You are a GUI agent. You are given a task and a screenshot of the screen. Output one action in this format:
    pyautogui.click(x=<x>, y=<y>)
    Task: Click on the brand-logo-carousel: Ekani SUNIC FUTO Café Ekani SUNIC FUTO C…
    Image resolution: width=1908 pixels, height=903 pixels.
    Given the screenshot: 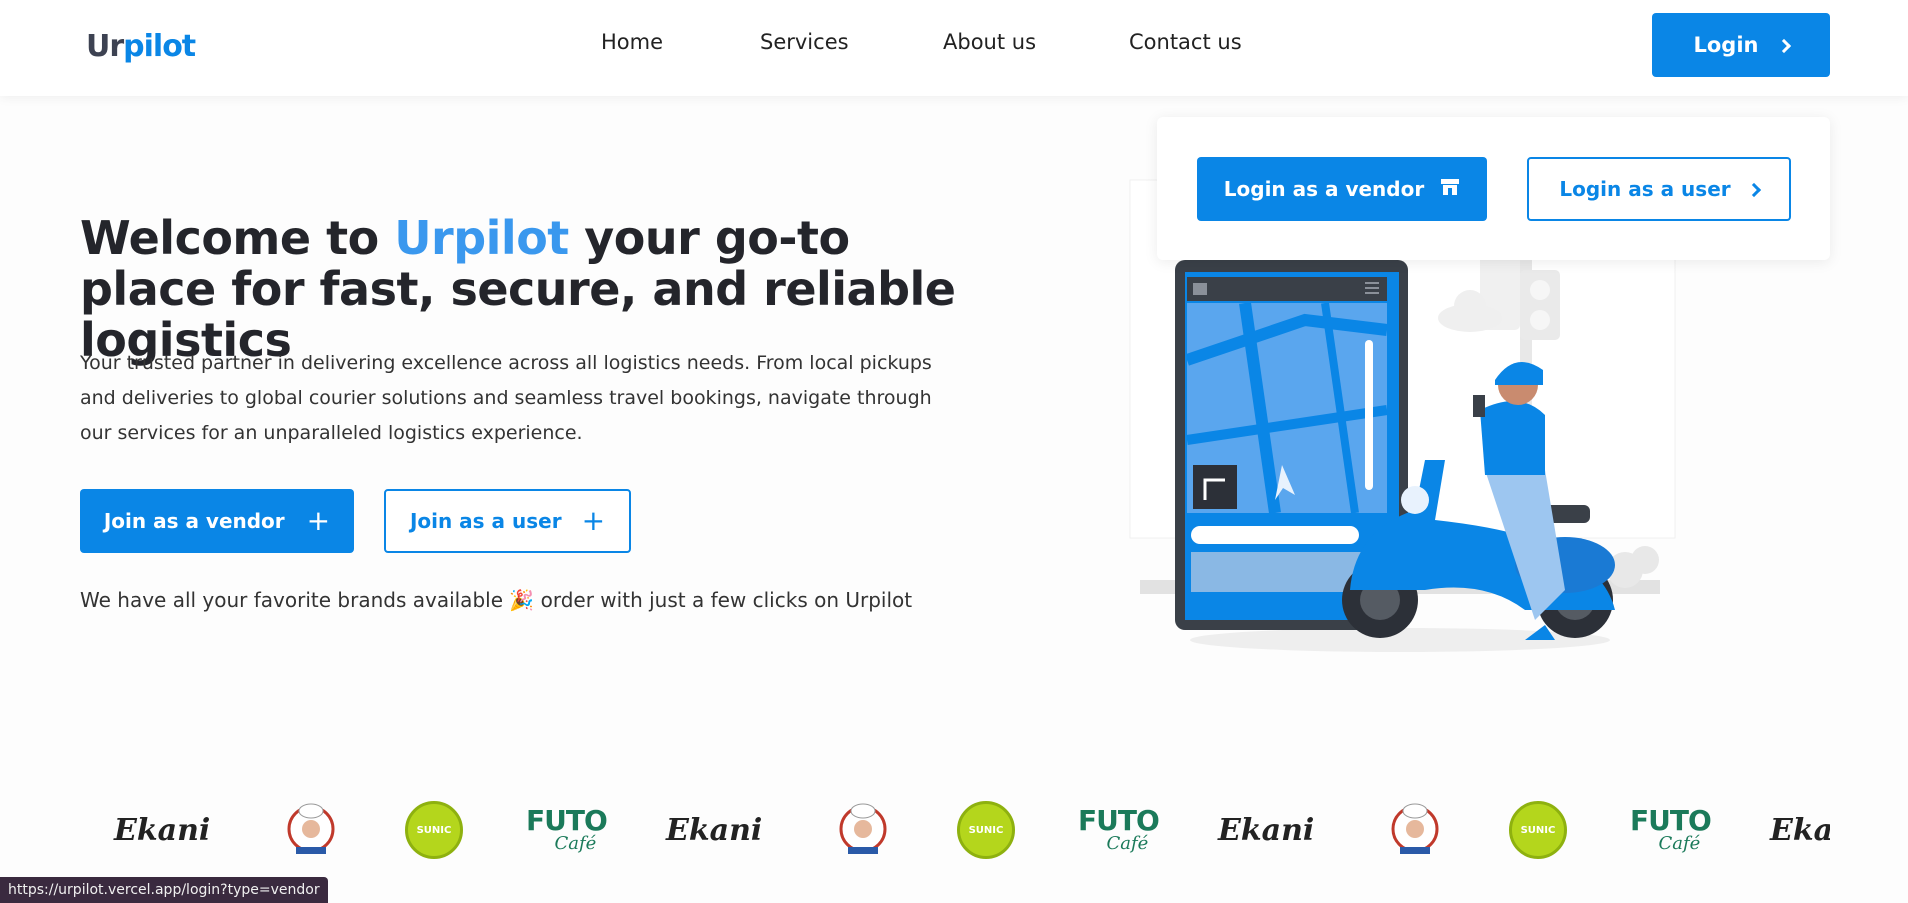 What is the action you would take?
    pyautogui.click(x=955, y=830)
    